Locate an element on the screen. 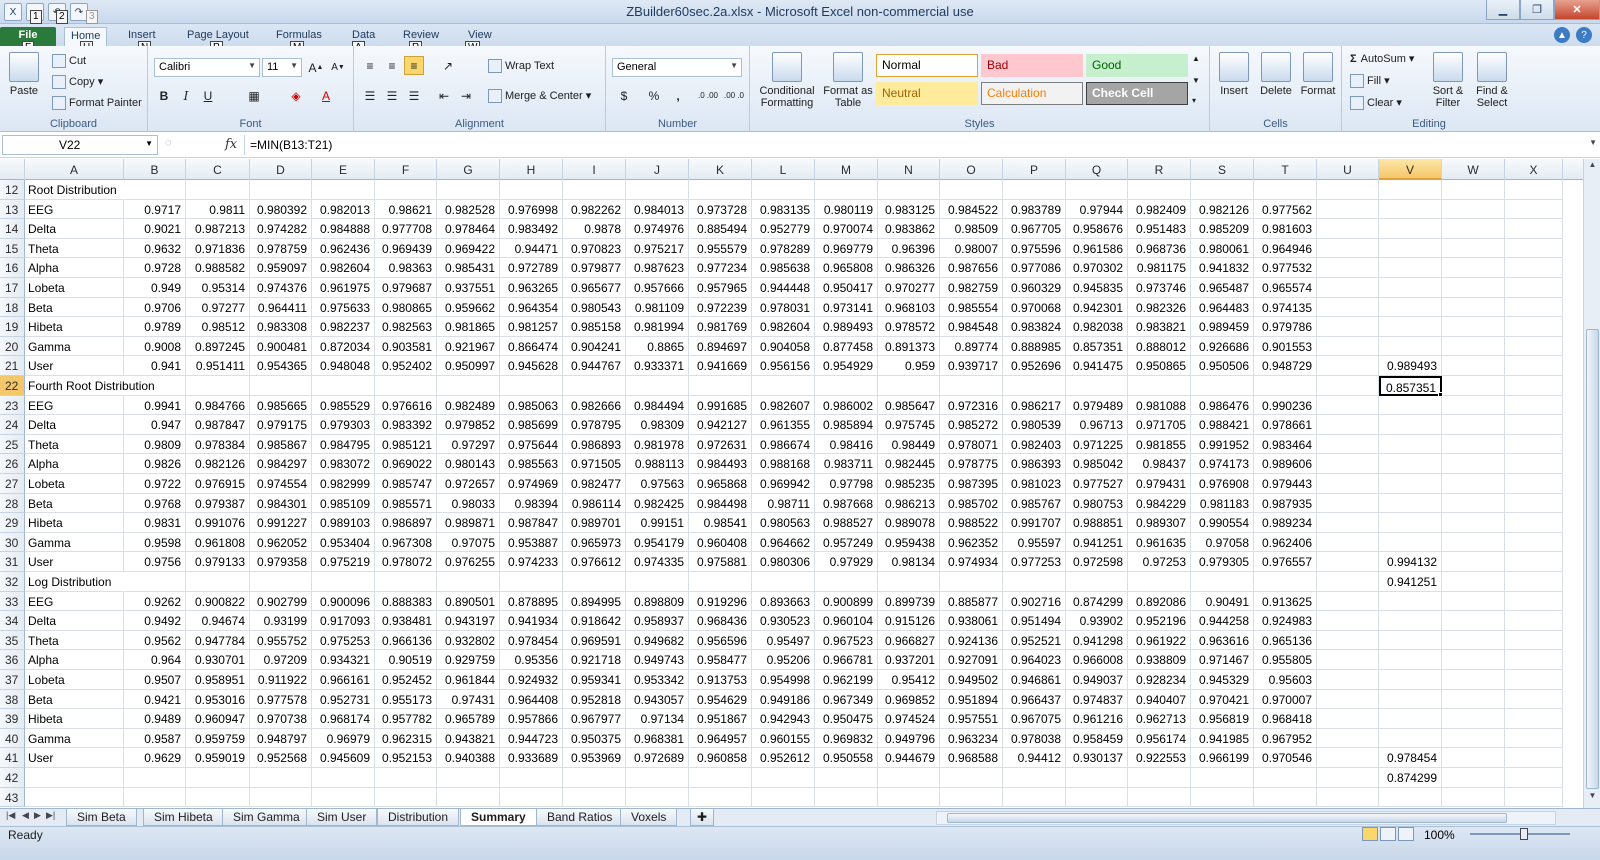 Image resolution: width=1600 pixels, height=860 pixels. cell-value: 0.978775 is located at coordinates (971, 464).